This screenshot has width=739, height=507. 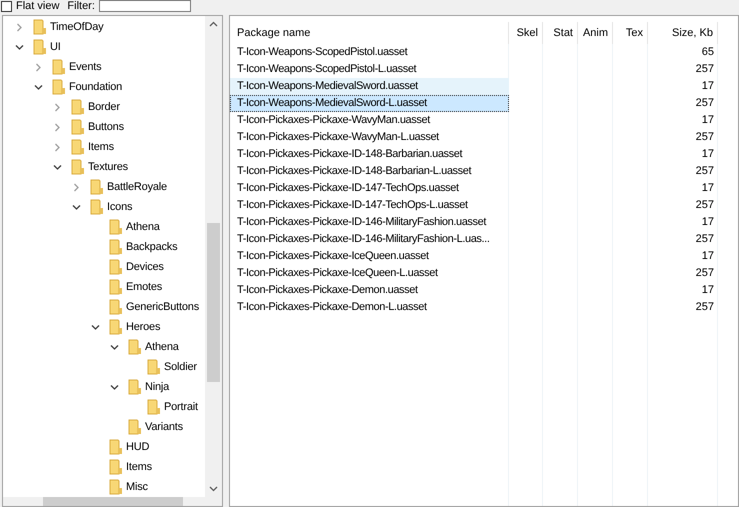 What do you see at coordinates (181, 407) in the screenshot?
I see `tree-item: Portrait` at bounding box center [181, 407].